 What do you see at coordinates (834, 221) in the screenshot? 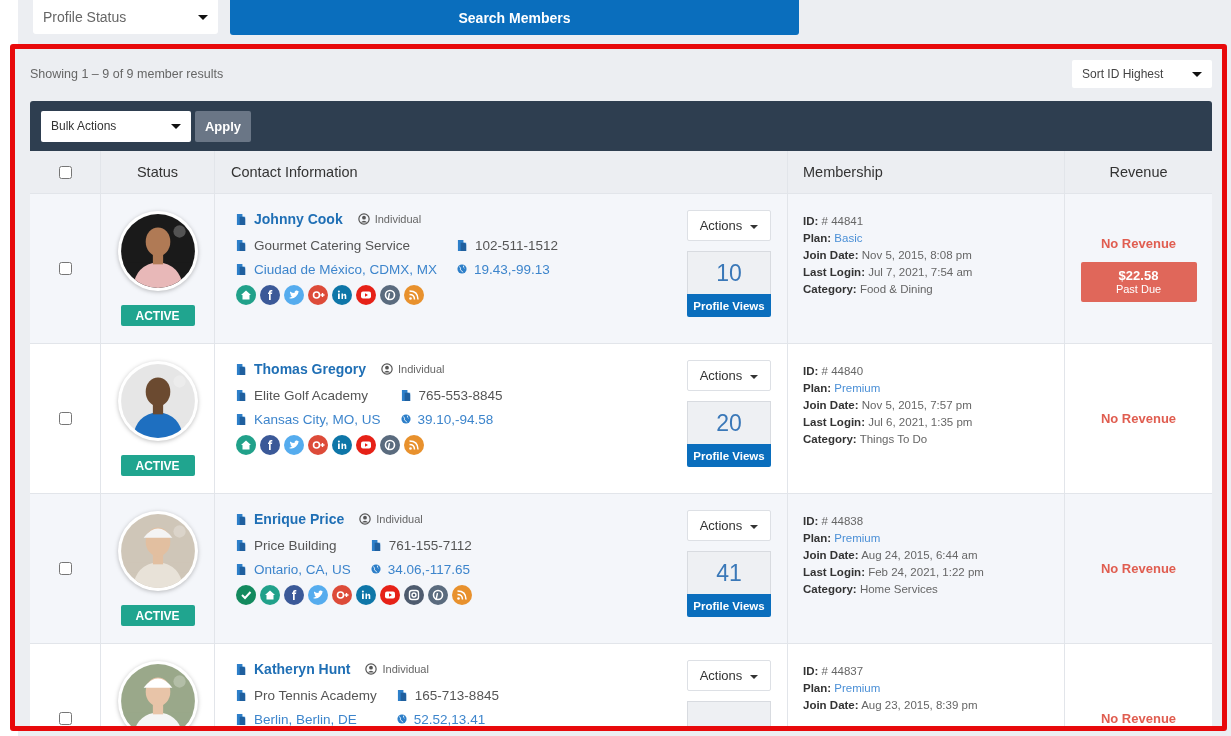
I see `membership-detail: ID: # 44841` at bounding box center [834, 221].